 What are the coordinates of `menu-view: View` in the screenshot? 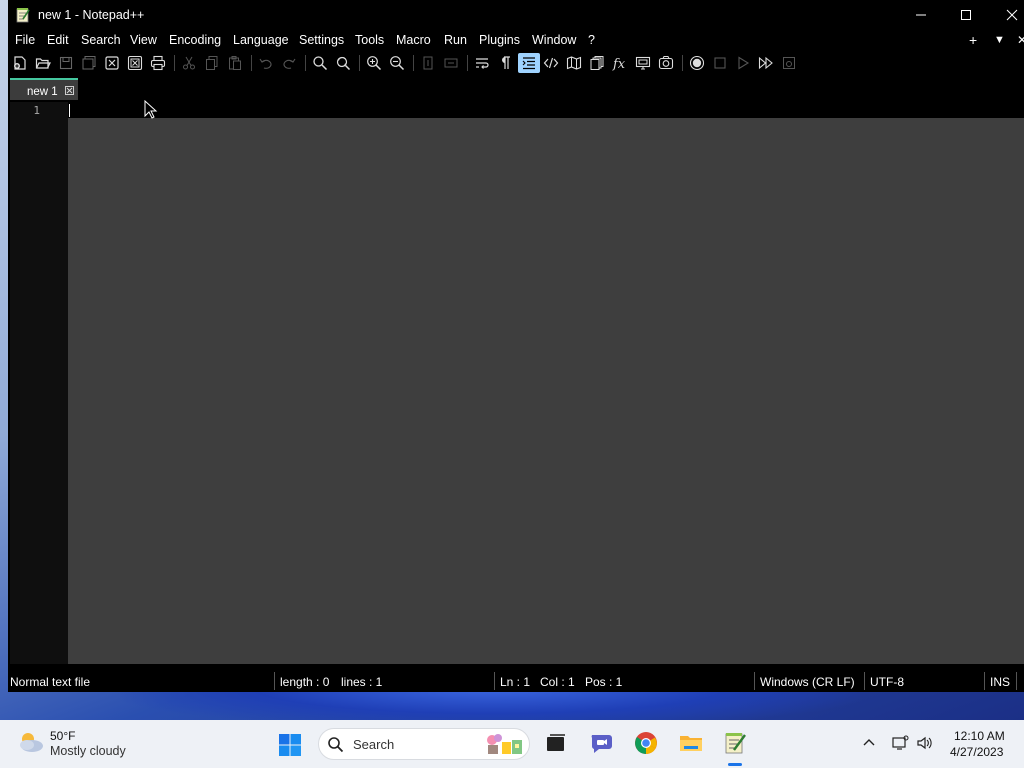 It's located at (143, 40).